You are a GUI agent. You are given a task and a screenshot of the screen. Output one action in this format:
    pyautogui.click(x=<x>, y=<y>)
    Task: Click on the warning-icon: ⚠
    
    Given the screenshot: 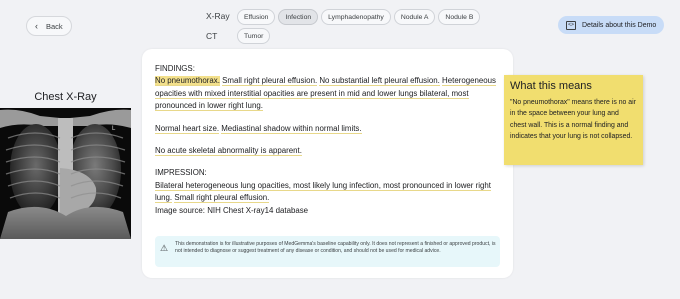 What is the action you would take?
    pyautogui.click(x=164, y=248)
    